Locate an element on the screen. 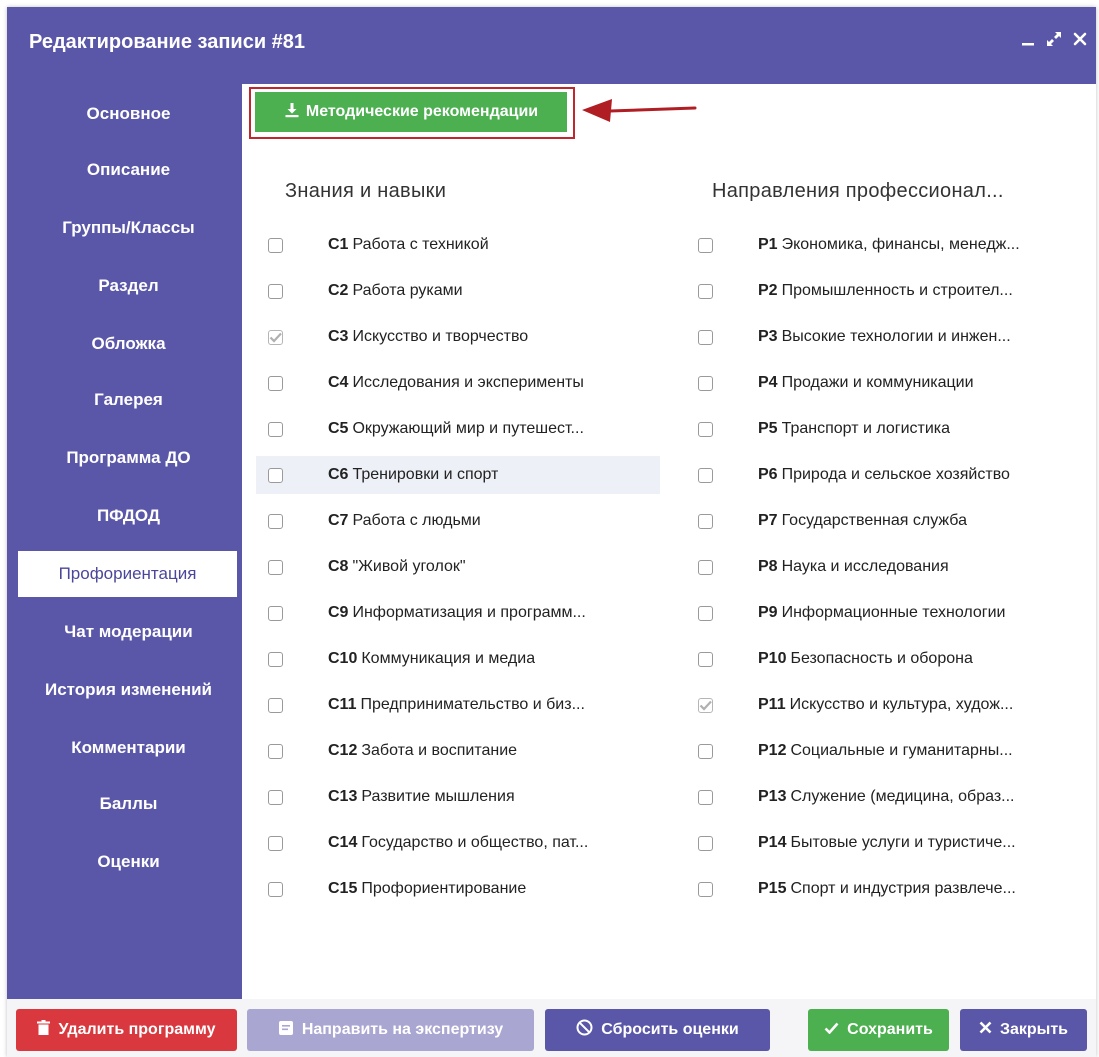  checkbox-row: C2 Работа руками is located at coordinates (458, 291).